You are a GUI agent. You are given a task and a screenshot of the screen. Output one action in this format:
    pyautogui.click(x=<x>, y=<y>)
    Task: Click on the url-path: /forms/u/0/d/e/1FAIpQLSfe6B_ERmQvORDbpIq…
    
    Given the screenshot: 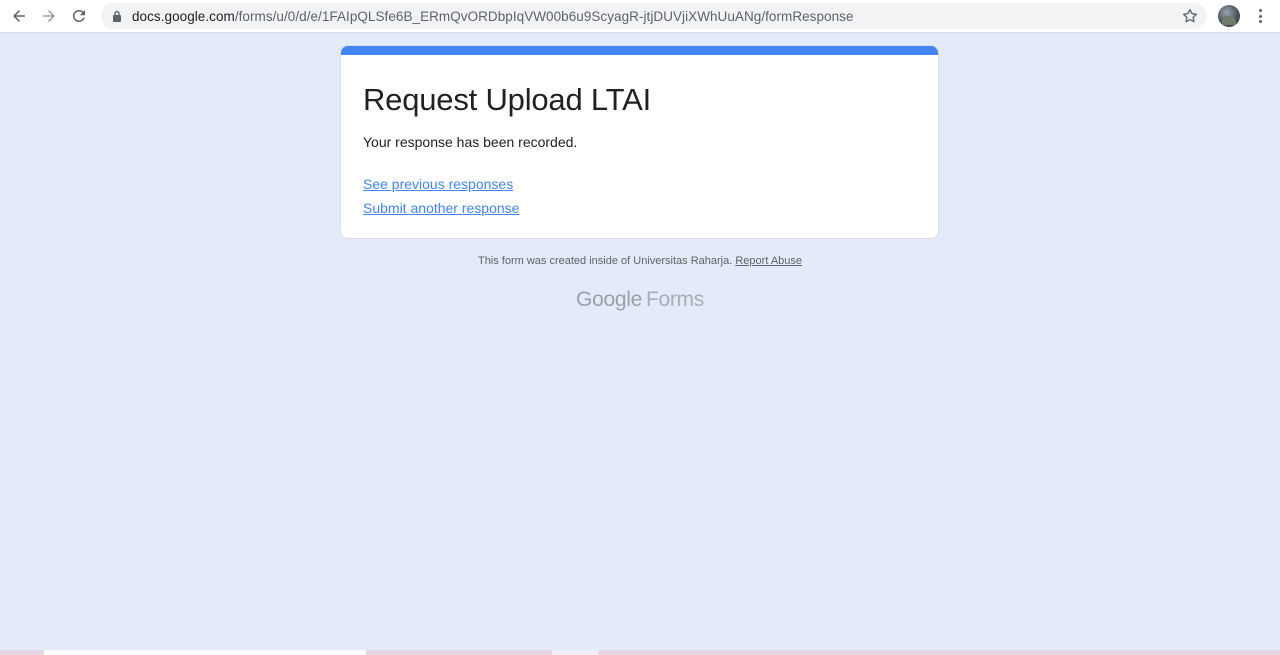 What is the action you would take?
    pyautogui.click(x=544, y=16)
    